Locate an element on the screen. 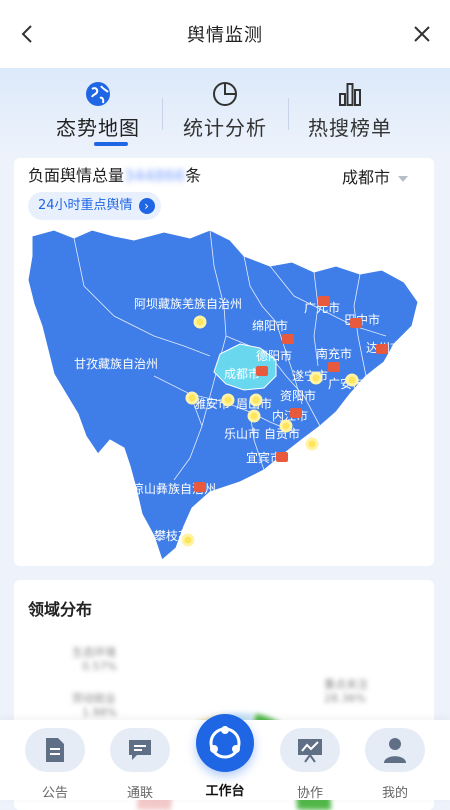 The width and height of the screenshot is (450, 810). document-icon is located at coordinates (55, 750).